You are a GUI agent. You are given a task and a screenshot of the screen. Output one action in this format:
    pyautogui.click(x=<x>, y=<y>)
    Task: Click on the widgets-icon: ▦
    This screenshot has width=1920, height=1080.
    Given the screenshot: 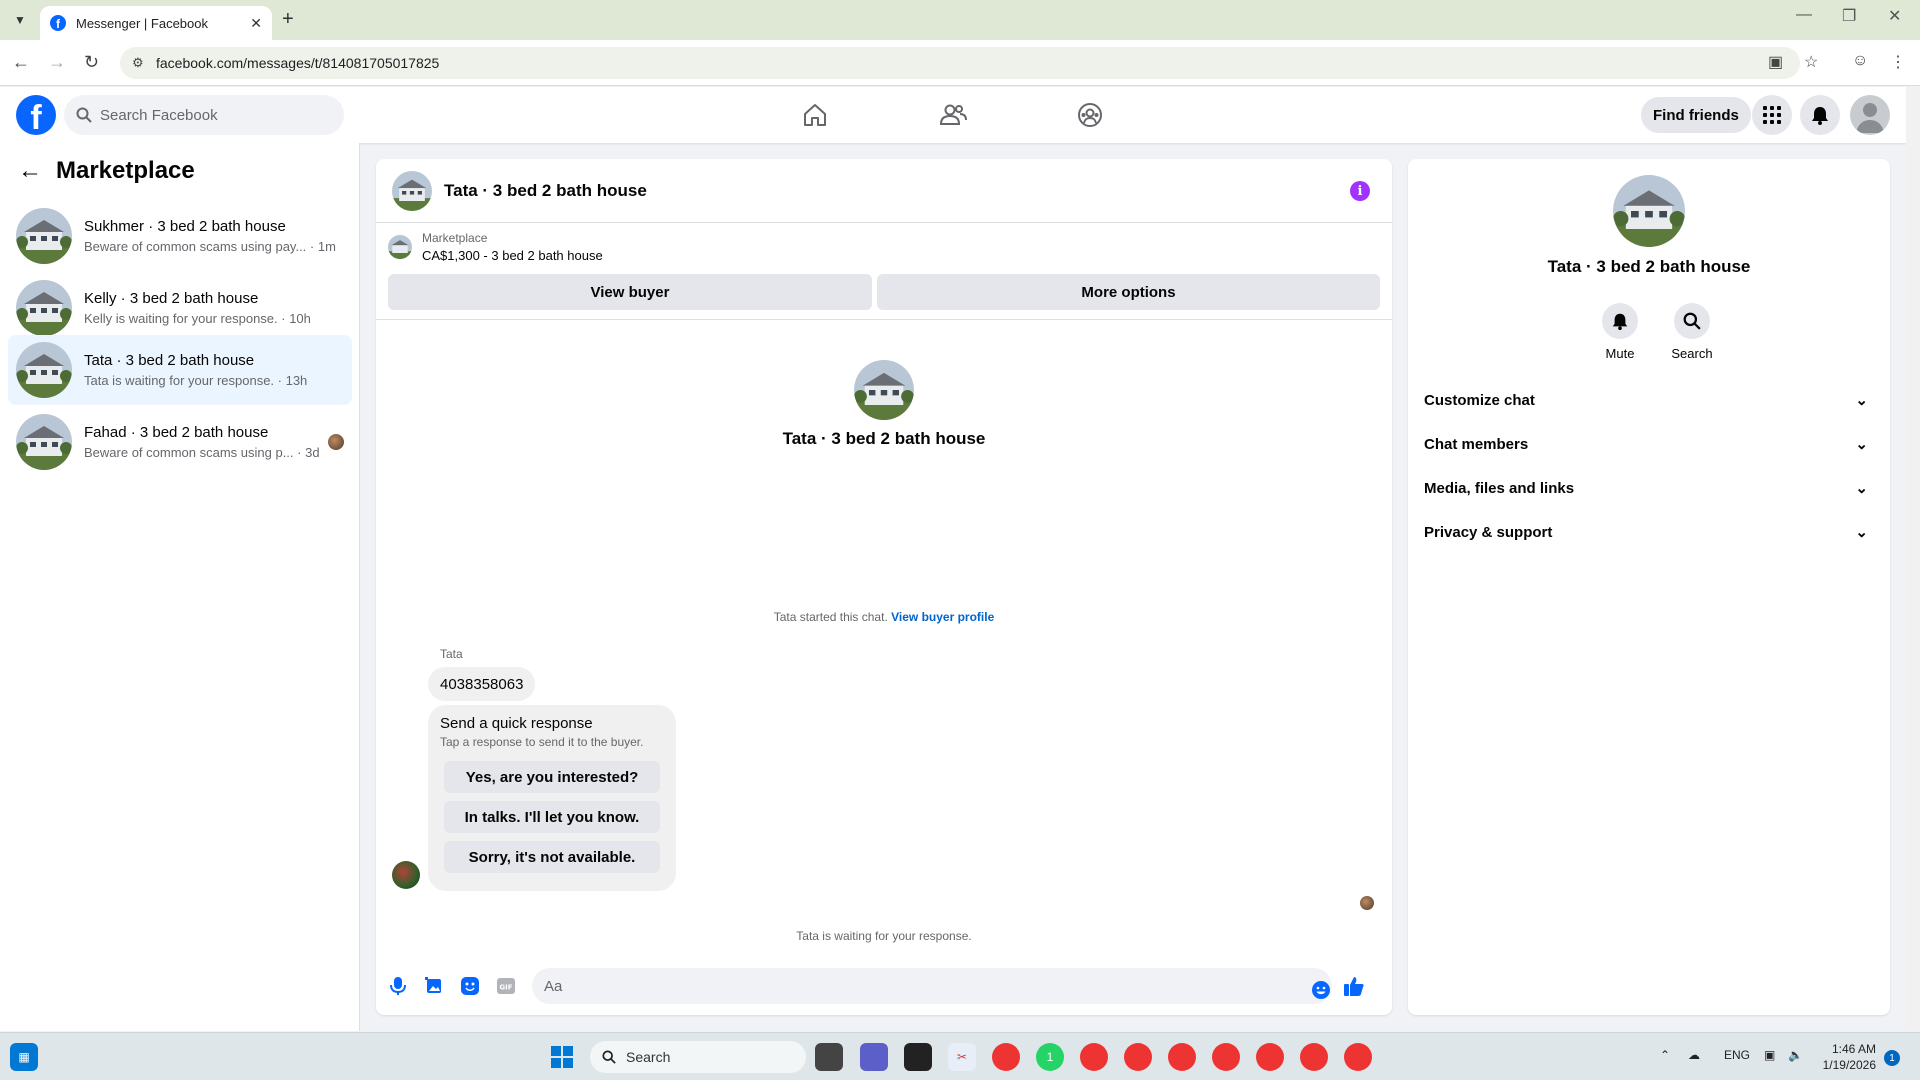 What is the action you would take?
    pyautogui.click(x=24, y=1057)
    